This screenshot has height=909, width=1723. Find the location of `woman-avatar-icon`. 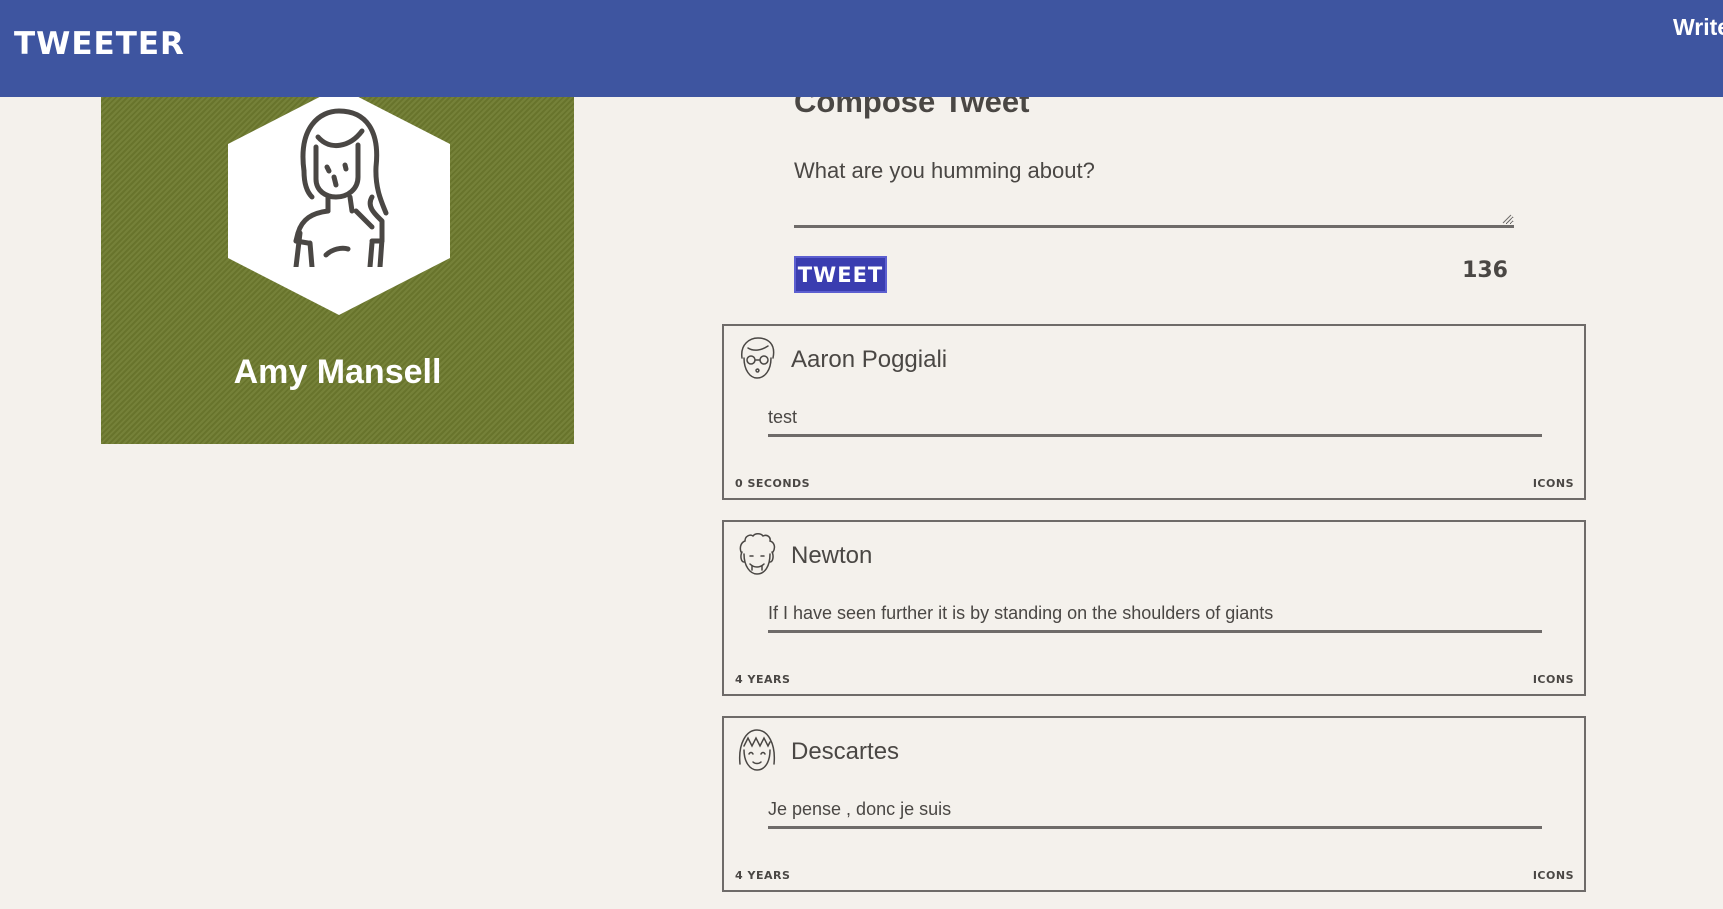

woman-avatar-icon is located at coordinates (341, 187).